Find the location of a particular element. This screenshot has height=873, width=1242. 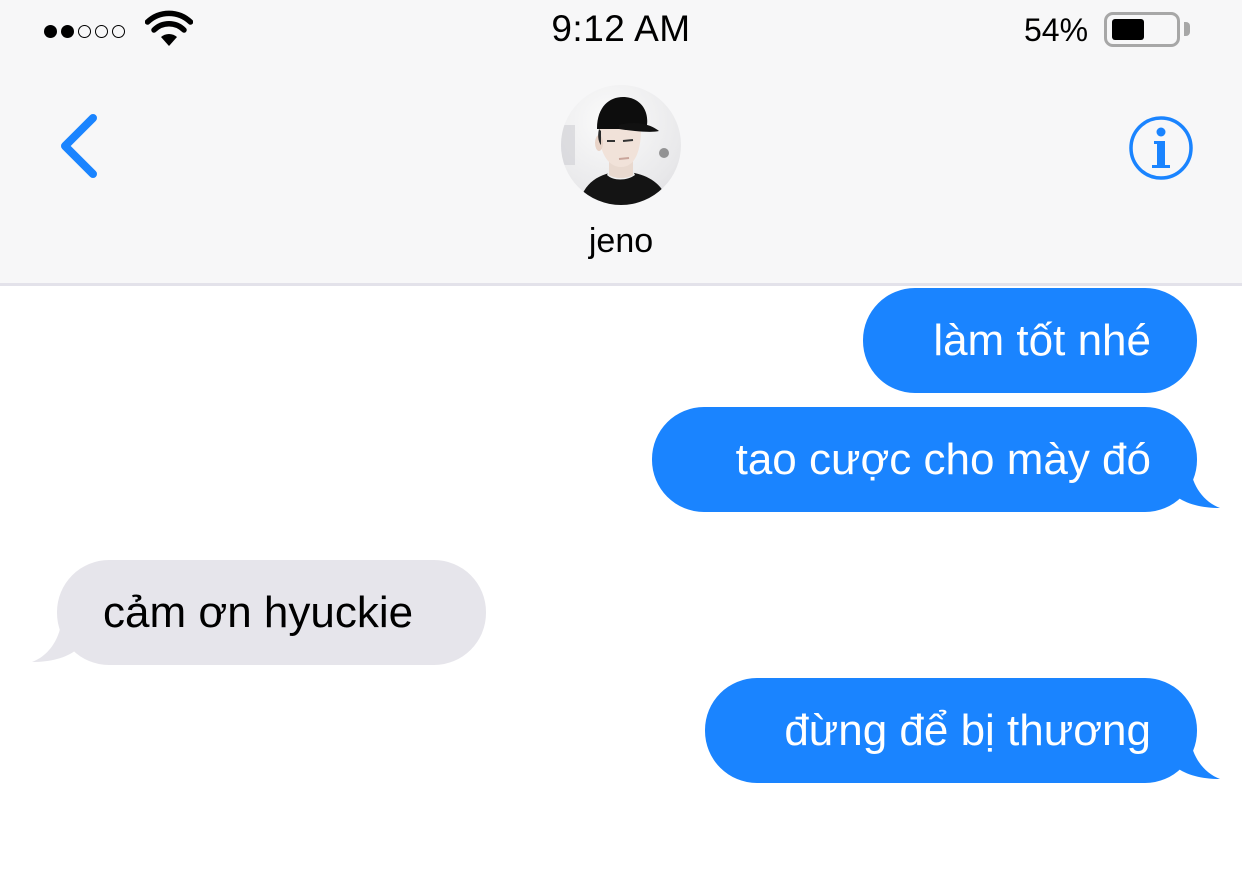

outgoing-message-bubble: làm tốt nhé is located at coordinates (1030, 340).